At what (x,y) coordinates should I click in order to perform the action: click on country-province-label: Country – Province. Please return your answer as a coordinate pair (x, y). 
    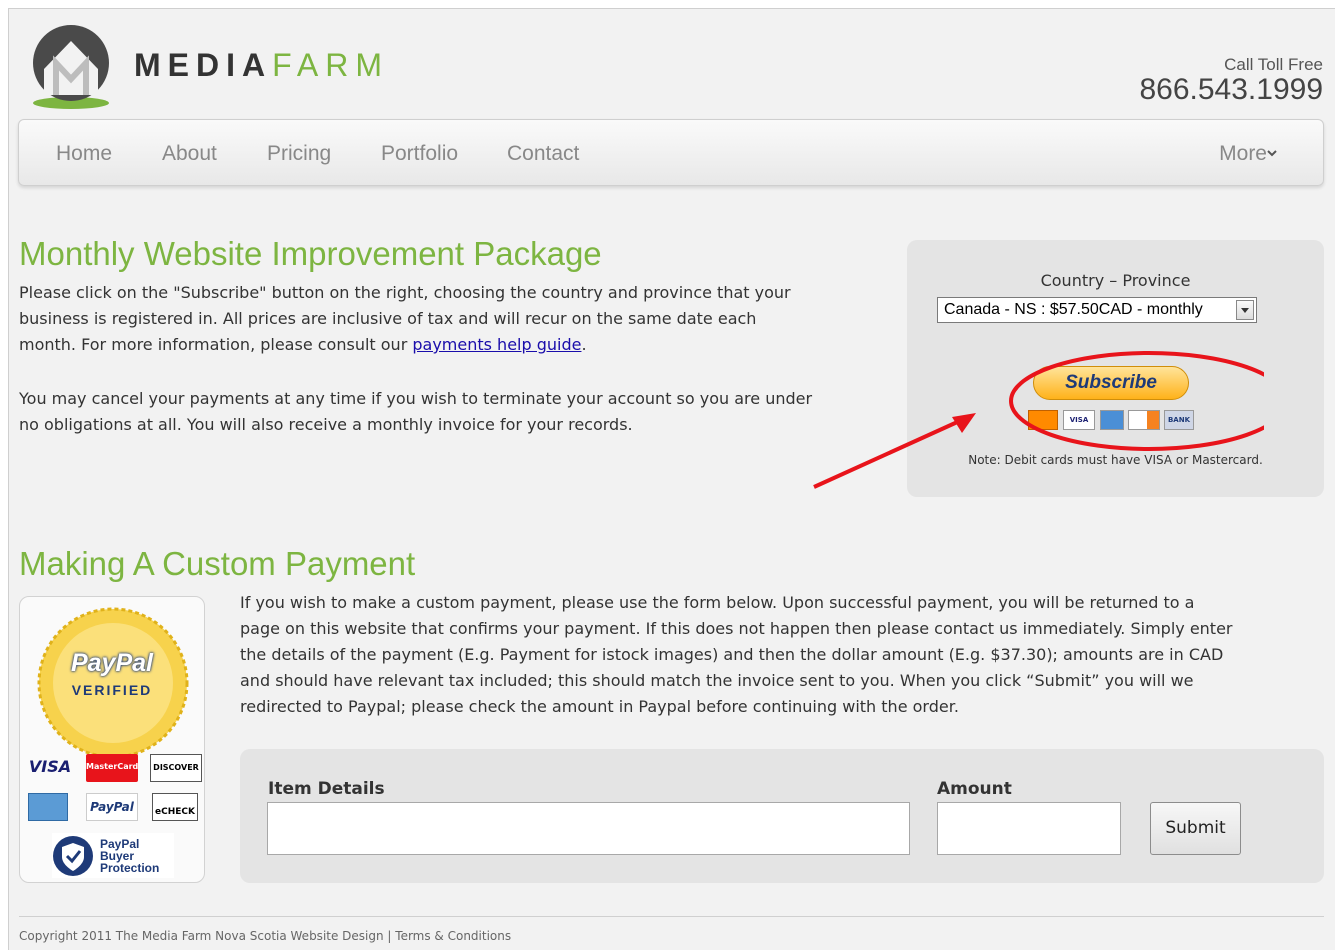
    Looking at the image, I should click on (1115, 280).